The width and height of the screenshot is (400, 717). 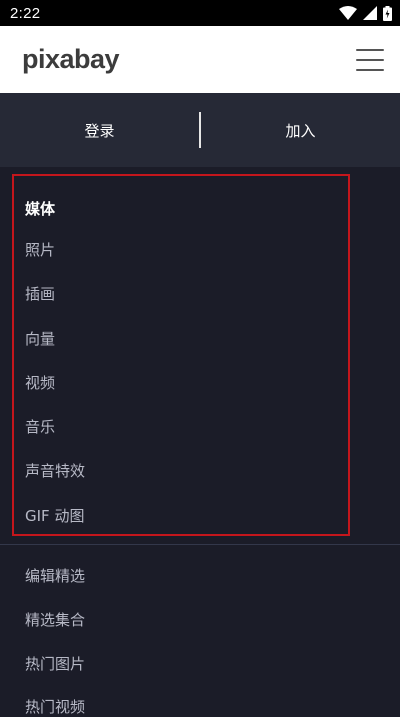 What do you see at coordinates (40, 426) in the screenshot?
I see `menu-item-music: 音乐` at bounding box center [40, 426].